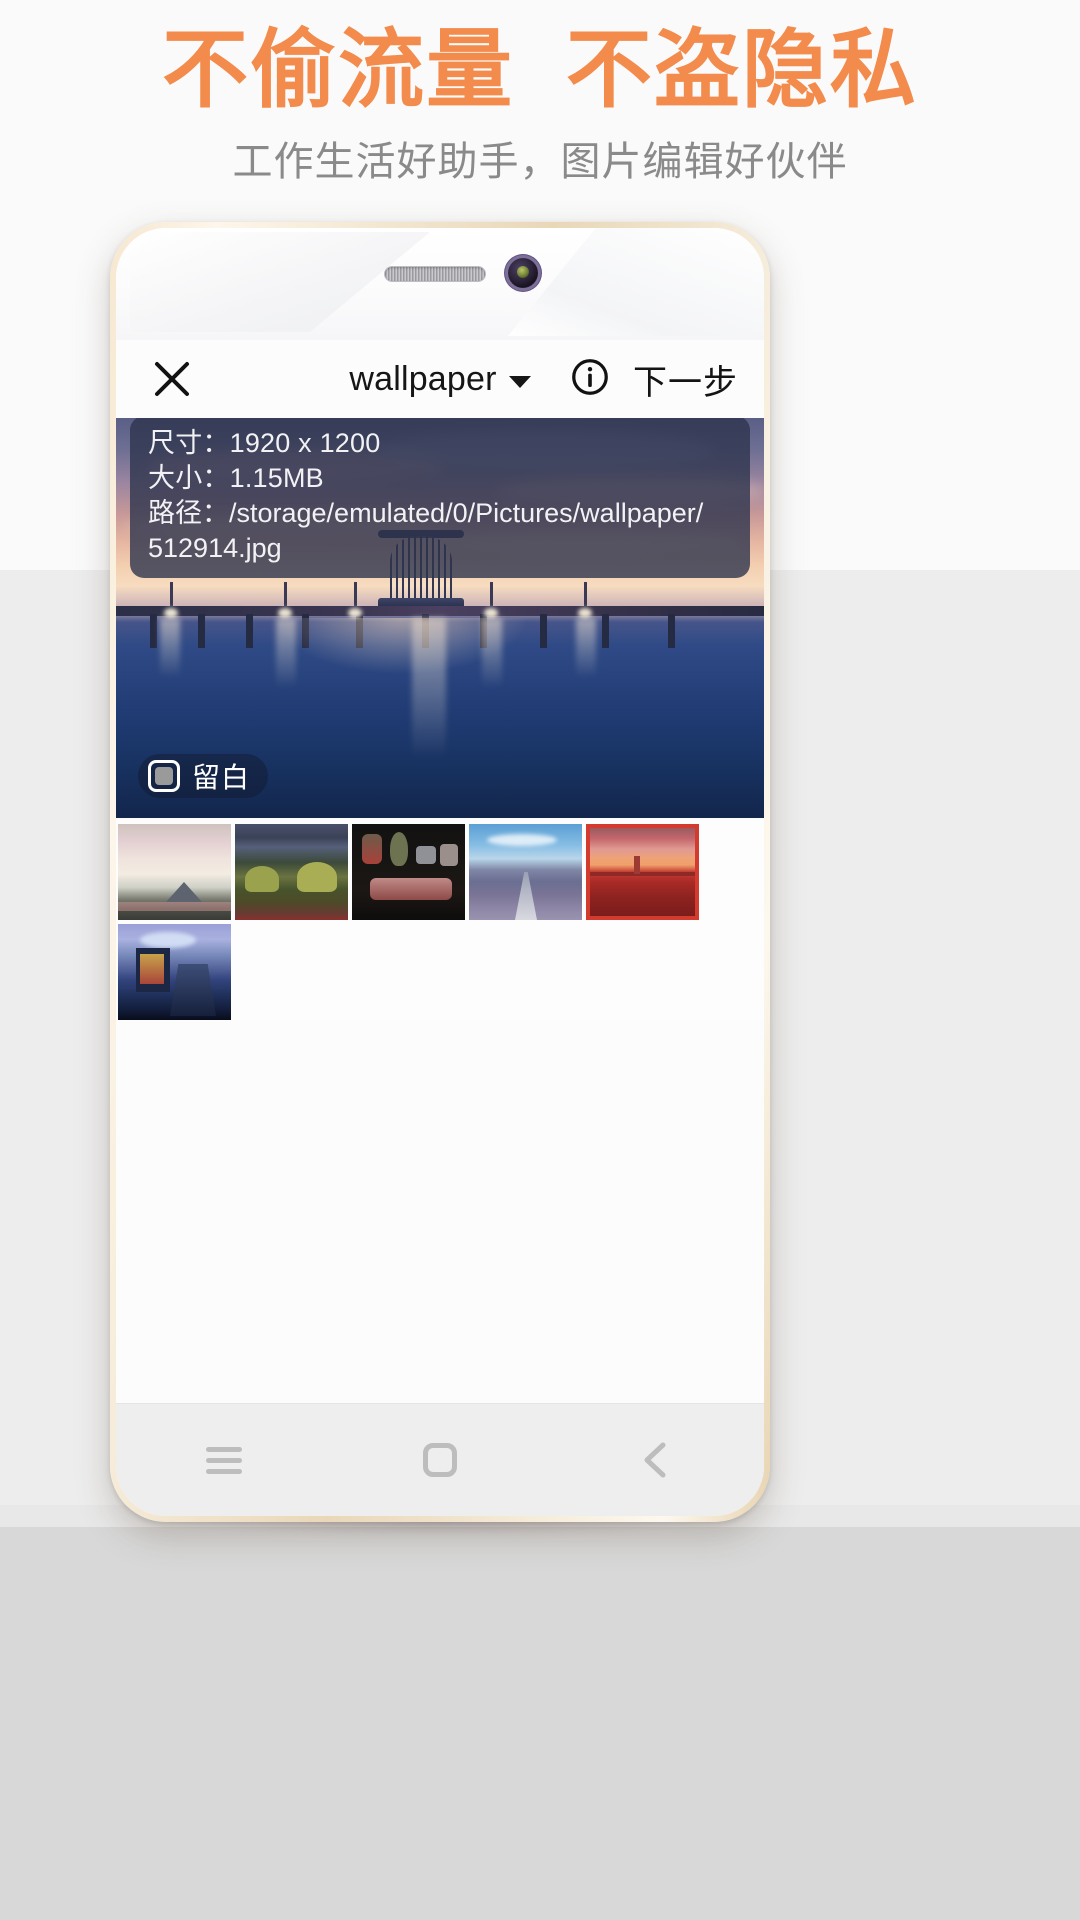 The width and height of the screenshot is (1080, 1920). Describe the element at coordinates (519, 382) in the screenshot. I see `chevron-down-icon` at that location.